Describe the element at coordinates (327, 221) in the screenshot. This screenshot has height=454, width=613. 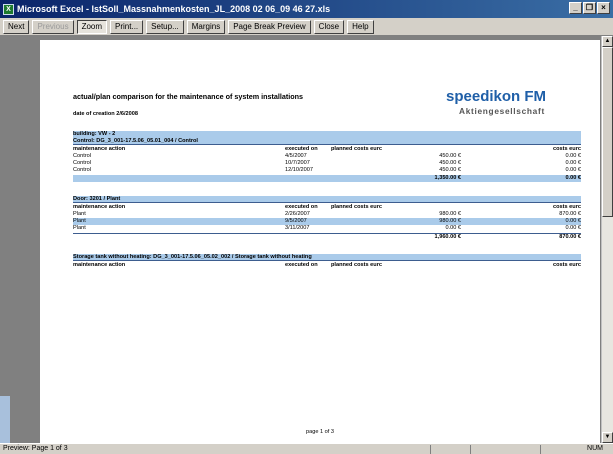
I see `table-row: Plant 9/5/2007 980.00 € 0.00 €` at that location.